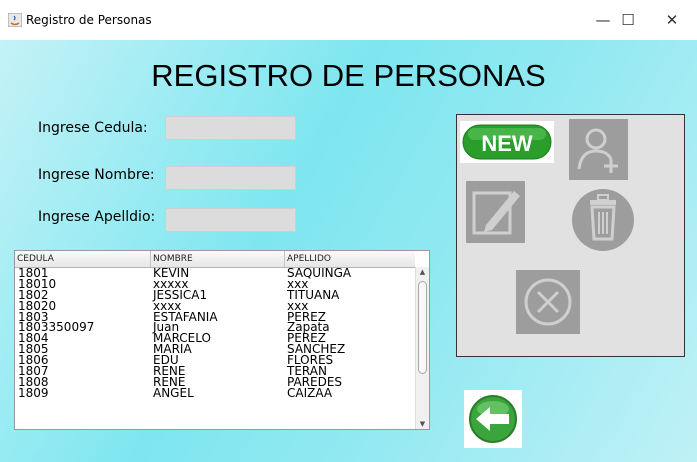 The image size is (697, 462). I want to click on nombre-label: Ingrese Nombre:, so click(96, 175).